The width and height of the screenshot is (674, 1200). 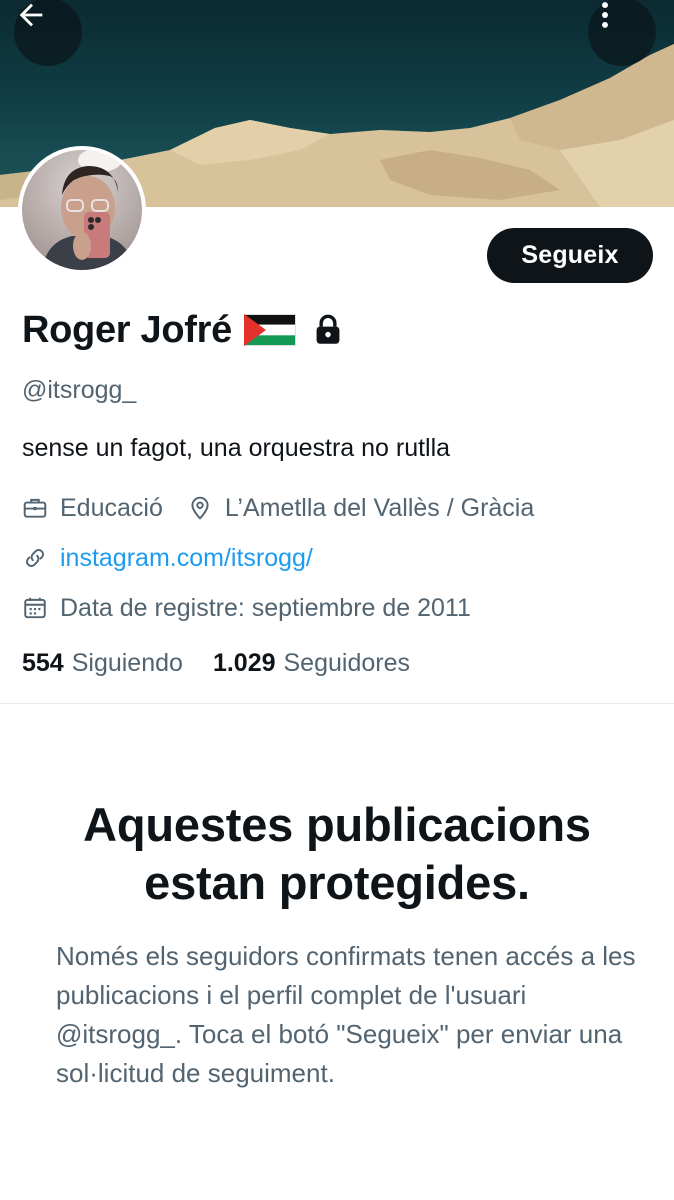 I want to click on following-link: 554 Siguiendo, so click(x=102, y=663).